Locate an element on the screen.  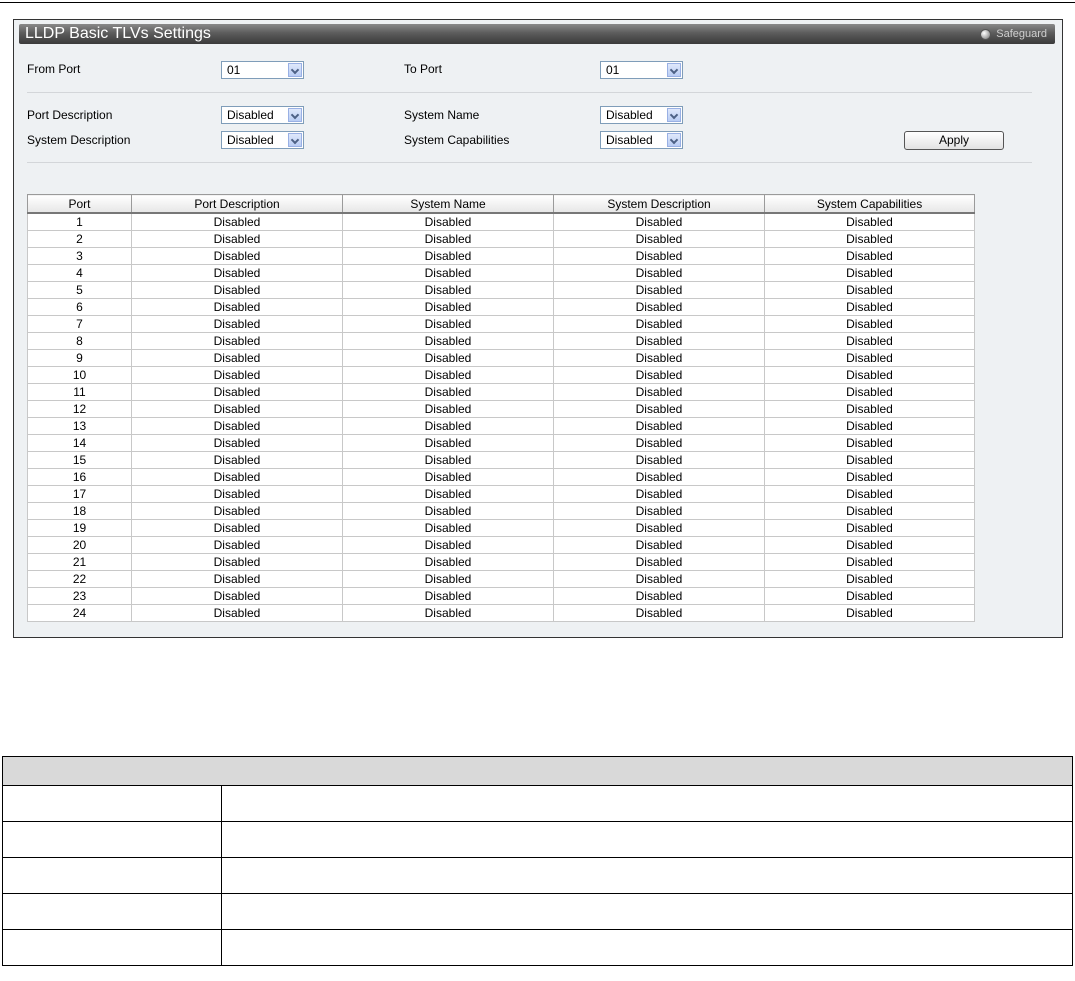
port-description-label: Port Description is located at coordinates (70, 115).